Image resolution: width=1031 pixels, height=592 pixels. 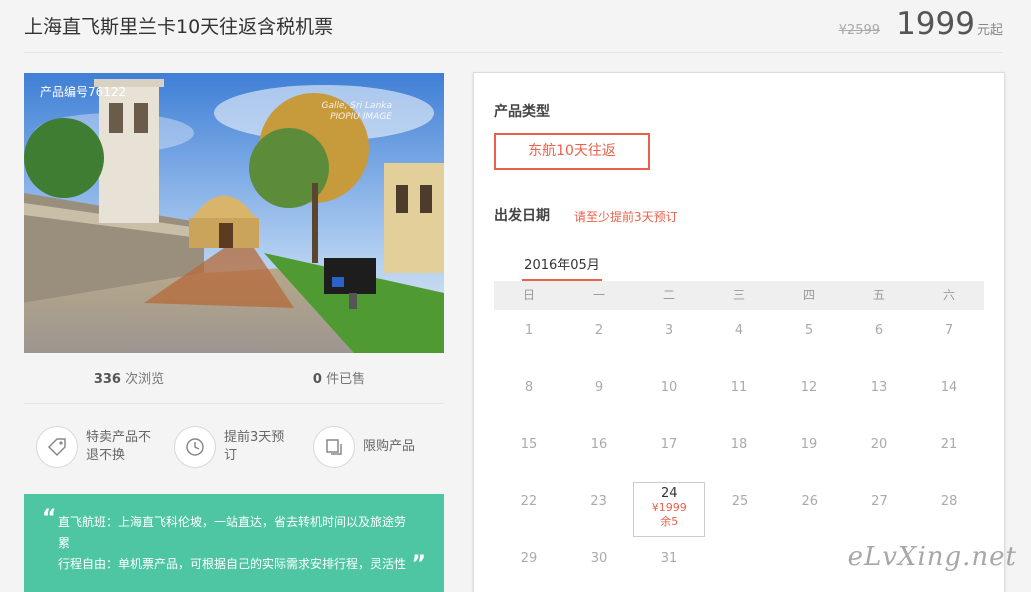 I want to click on tag-icon, so click(x=57, y=447).